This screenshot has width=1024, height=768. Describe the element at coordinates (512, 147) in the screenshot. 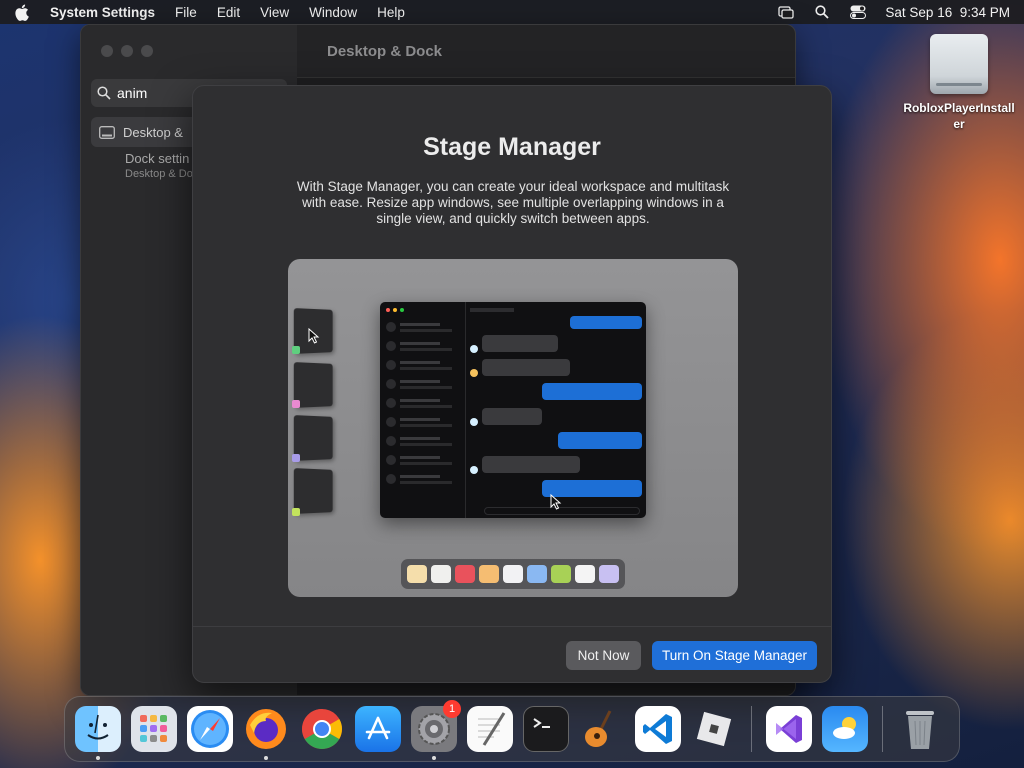

I see `sheet-title: Stage Manager` at that location.